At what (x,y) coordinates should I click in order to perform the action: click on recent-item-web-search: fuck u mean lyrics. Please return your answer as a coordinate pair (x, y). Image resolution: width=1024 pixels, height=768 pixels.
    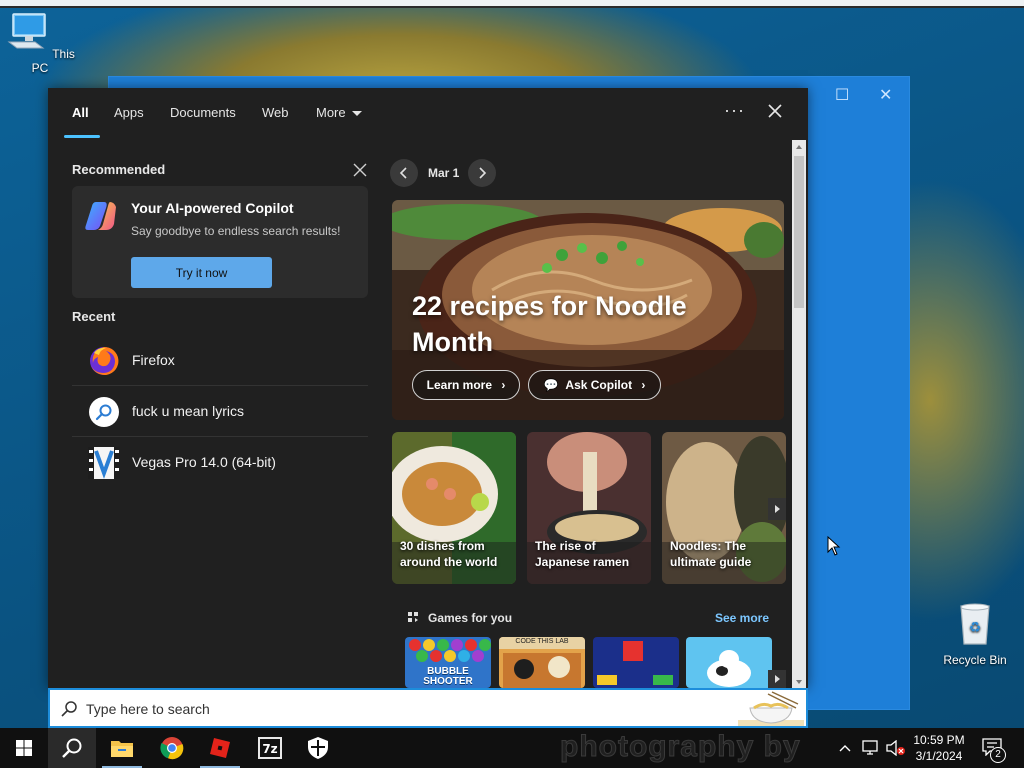
    Looking at the image, I should click on (220, 412).